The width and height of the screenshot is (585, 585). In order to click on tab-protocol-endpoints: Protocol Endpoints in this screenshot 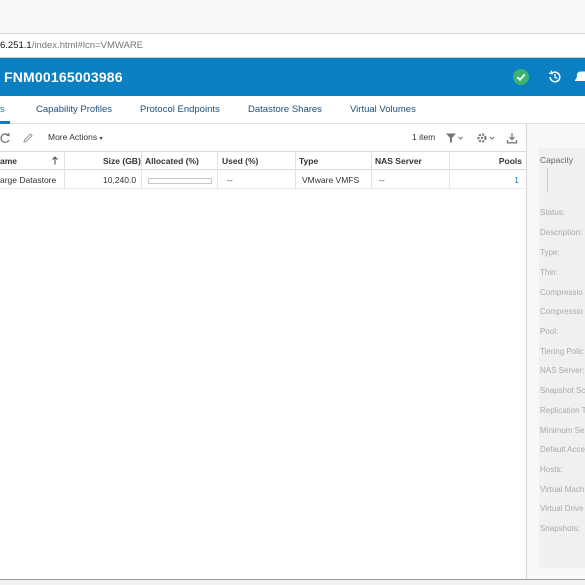, I will do `click(180, 109)`.